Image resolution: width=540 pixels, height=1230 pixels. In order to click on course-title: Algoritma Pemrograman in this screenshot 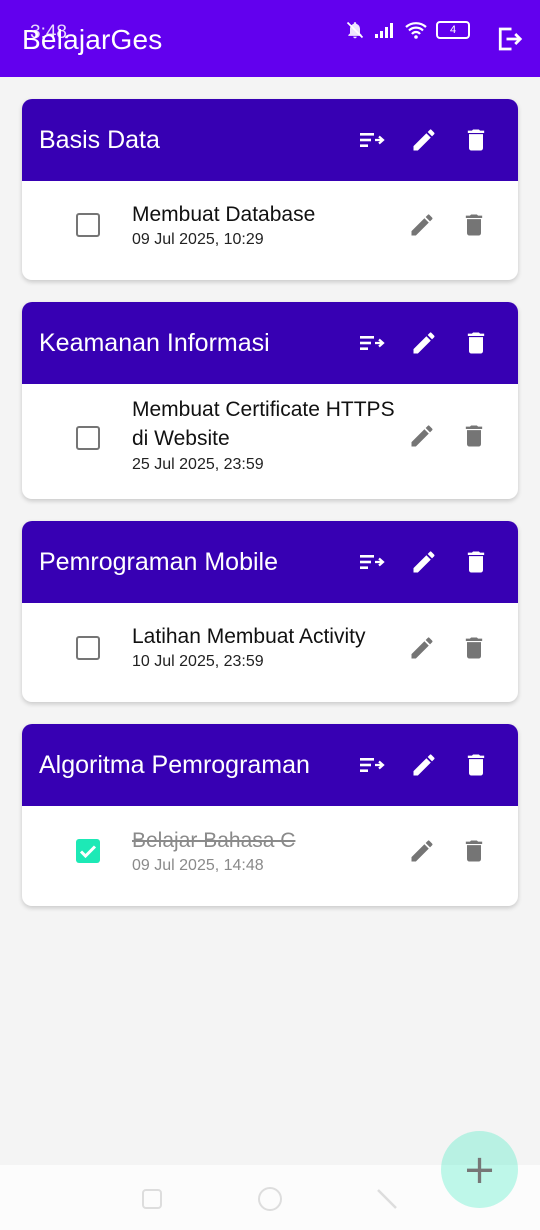, I will do `click(174, 765)`.